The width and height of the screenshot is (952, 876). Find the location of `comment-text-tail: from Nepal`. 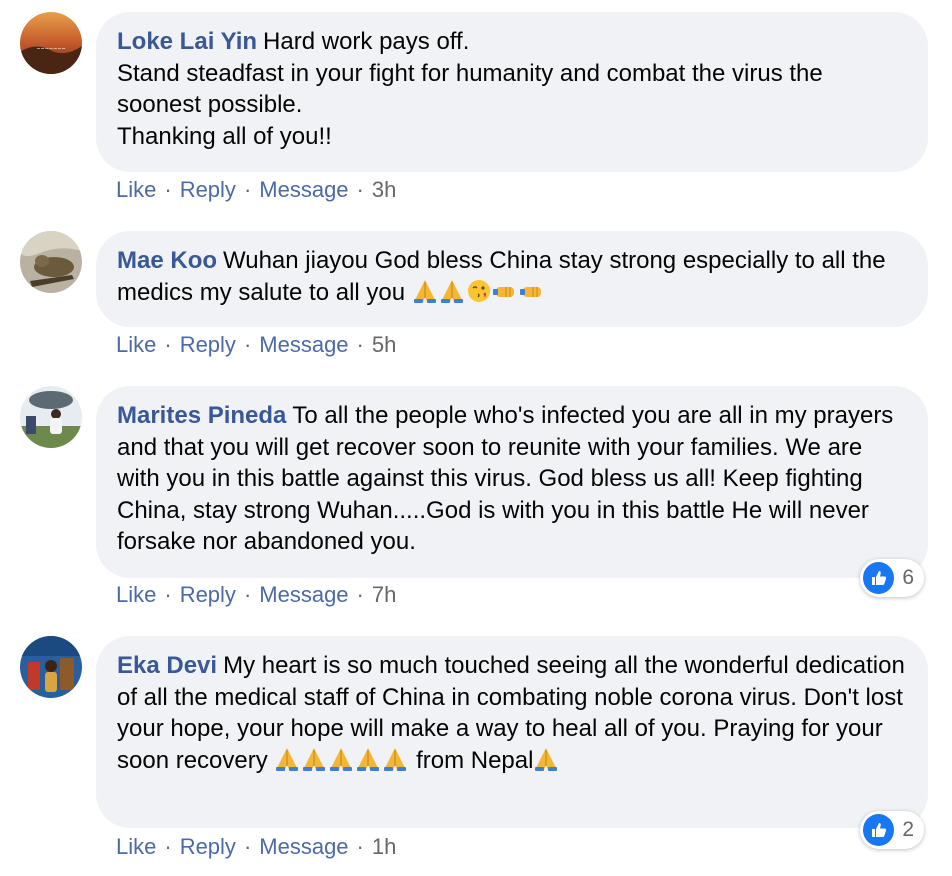

comment-text-tail: from Nepal is located at coordinates (471, 760).